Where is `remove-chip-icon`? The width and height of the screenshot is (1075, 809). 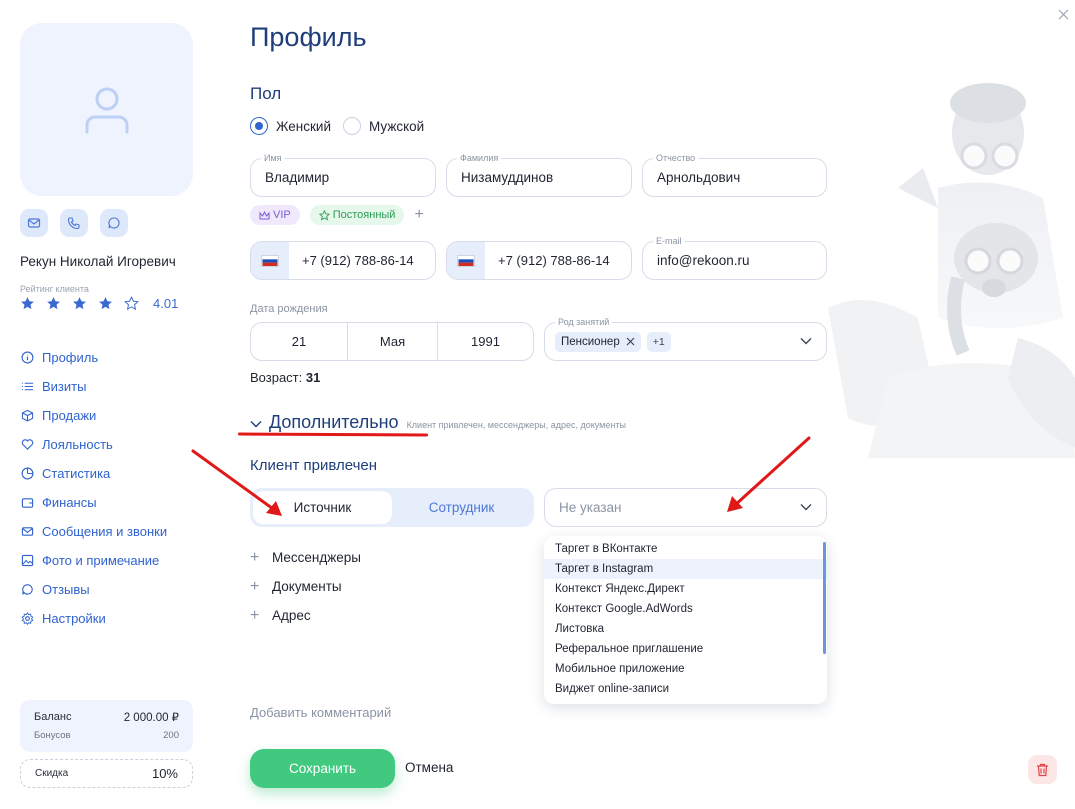 remove-chip-icon is located at coordinates (630, 341).